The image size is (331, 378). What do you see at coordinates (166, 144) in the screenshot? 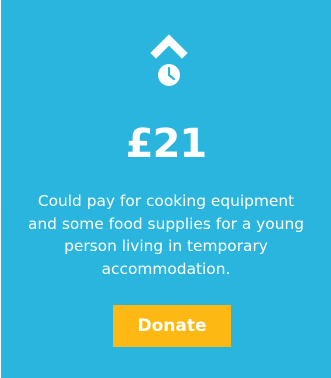
I see `donation-amount: £21` at bounding box center [166, 144].